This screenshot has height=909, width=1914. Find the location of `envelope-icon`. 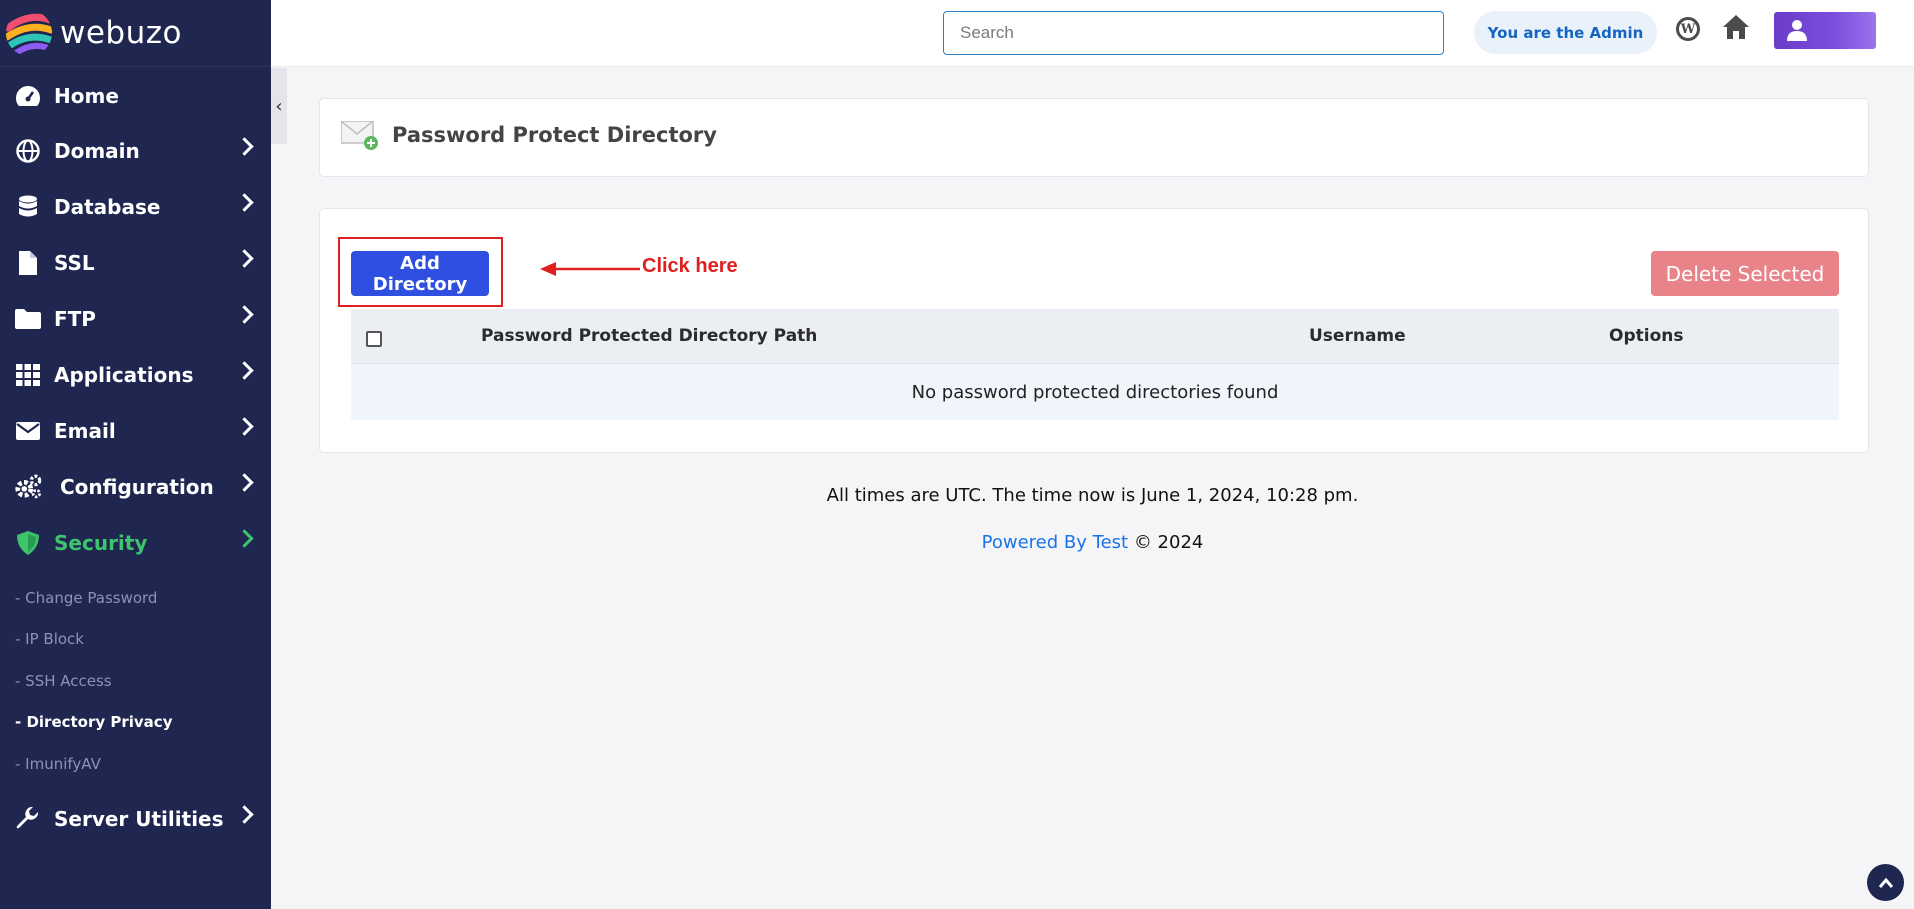

envelope-icon is located at coordinates (28, 431).